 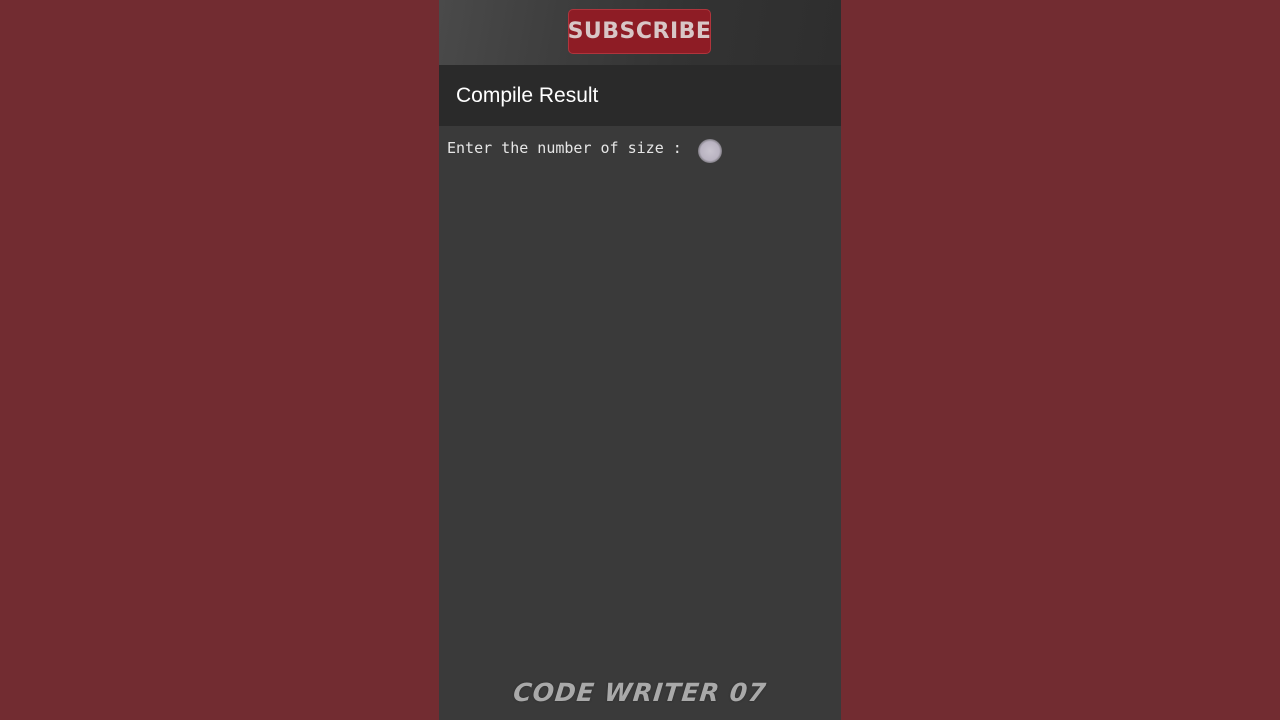 What do you see at coordinates (640, 692) in the screenshot?
I see `channel-watermark: CODE WRITER 07` at bounding box center [640, 692].